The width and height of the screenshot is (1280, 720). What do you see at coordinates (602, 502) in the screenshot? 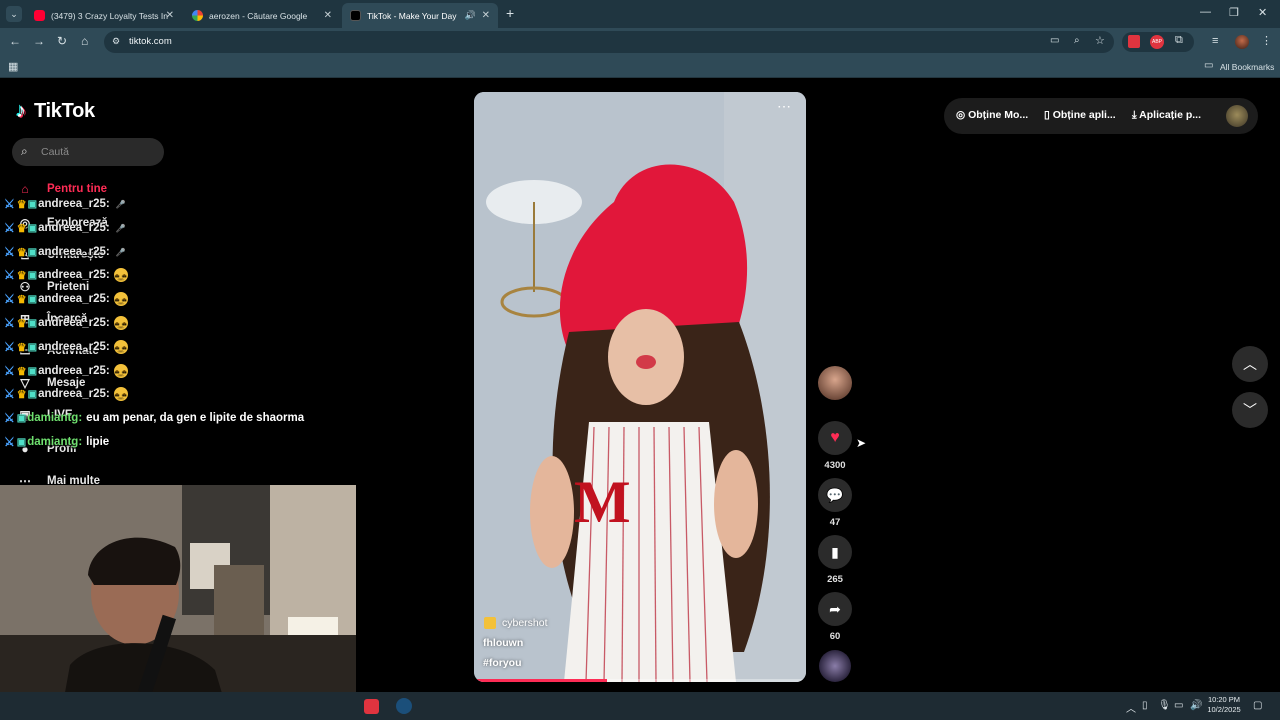
I see `svg-text: M` at bounding box center [602, 502].